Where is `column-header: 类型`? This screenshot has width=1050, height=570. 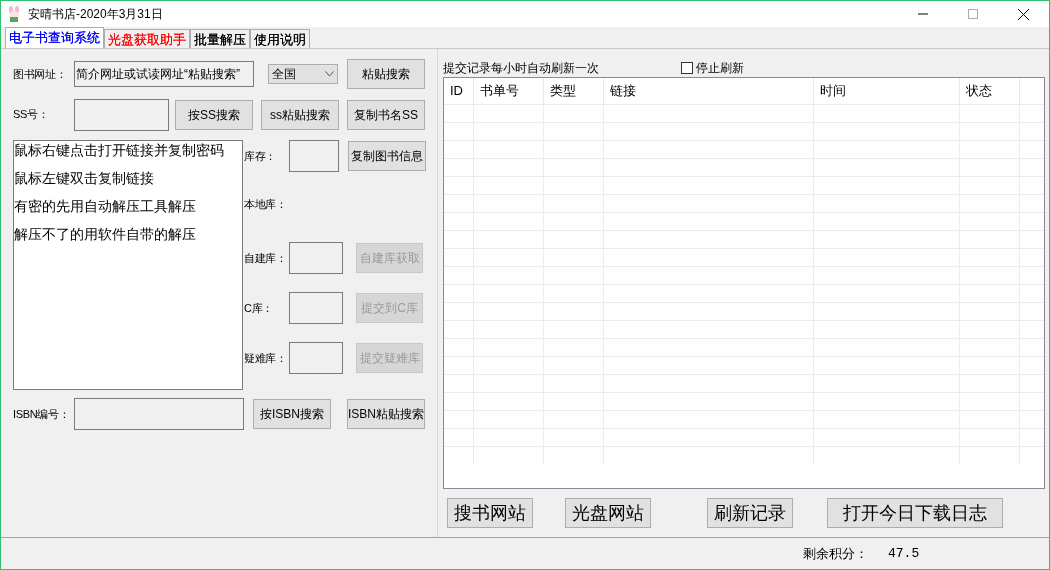 column-header: 类型 is located at coordinates (574, 91).